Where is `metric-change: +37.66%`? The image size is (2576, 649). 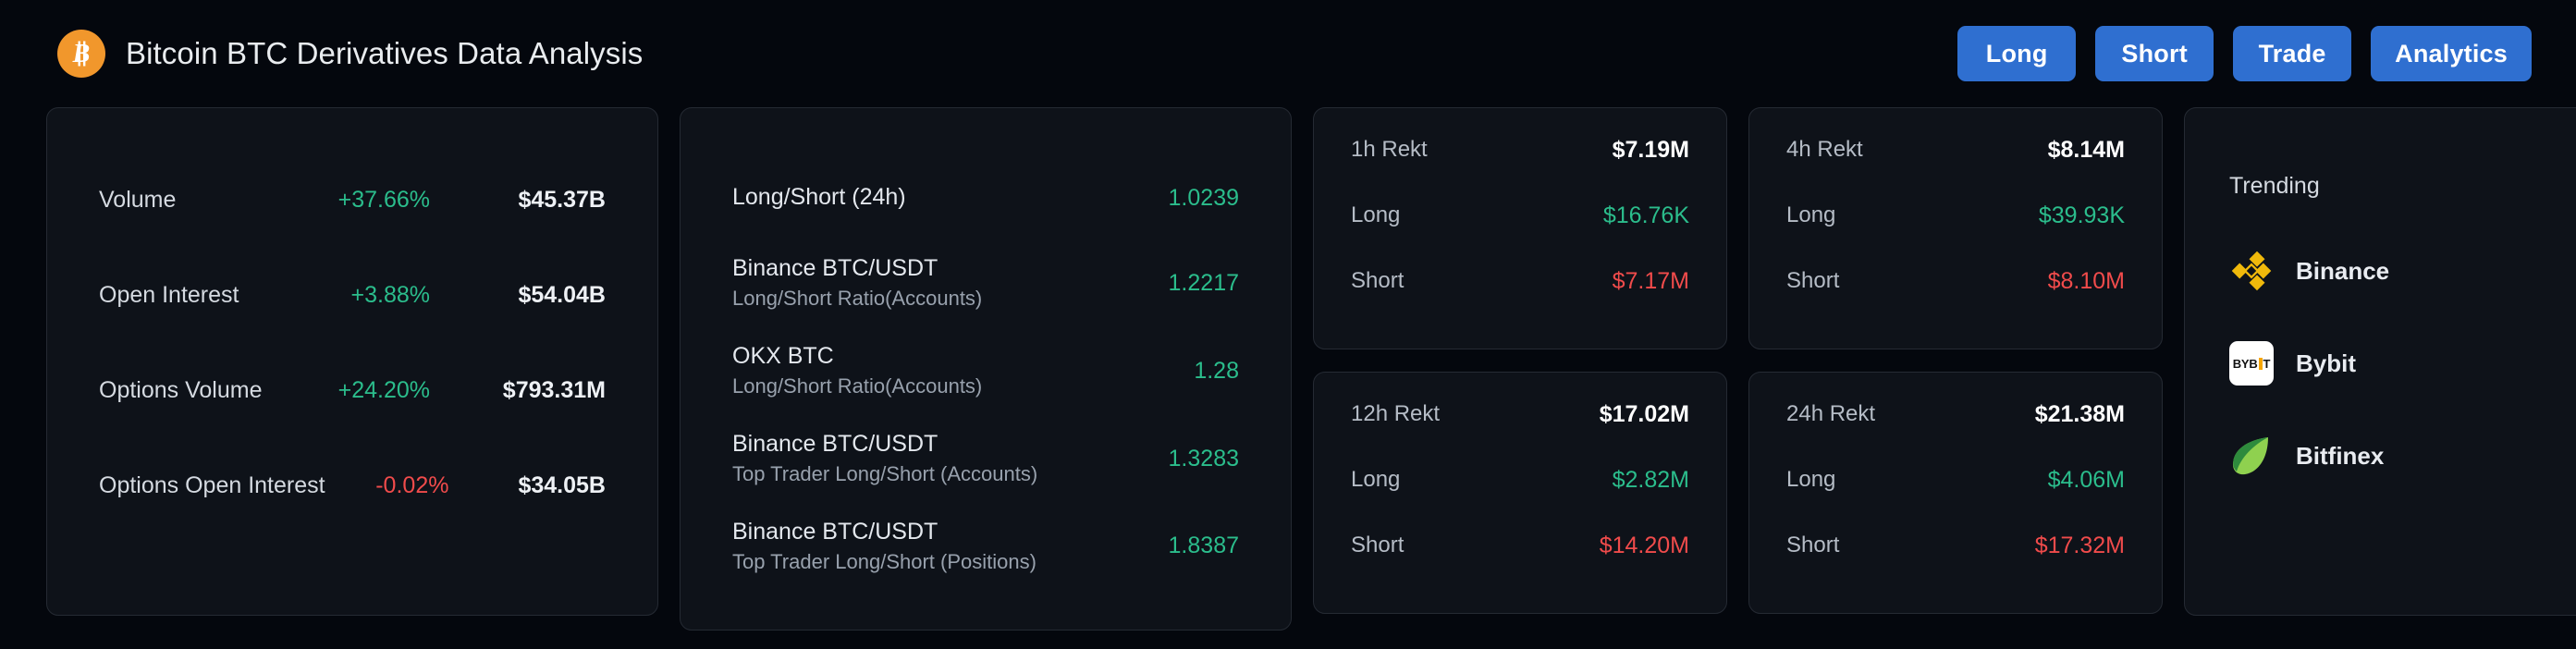
metric-change: +37.66% is located at coordinates (383, 200).